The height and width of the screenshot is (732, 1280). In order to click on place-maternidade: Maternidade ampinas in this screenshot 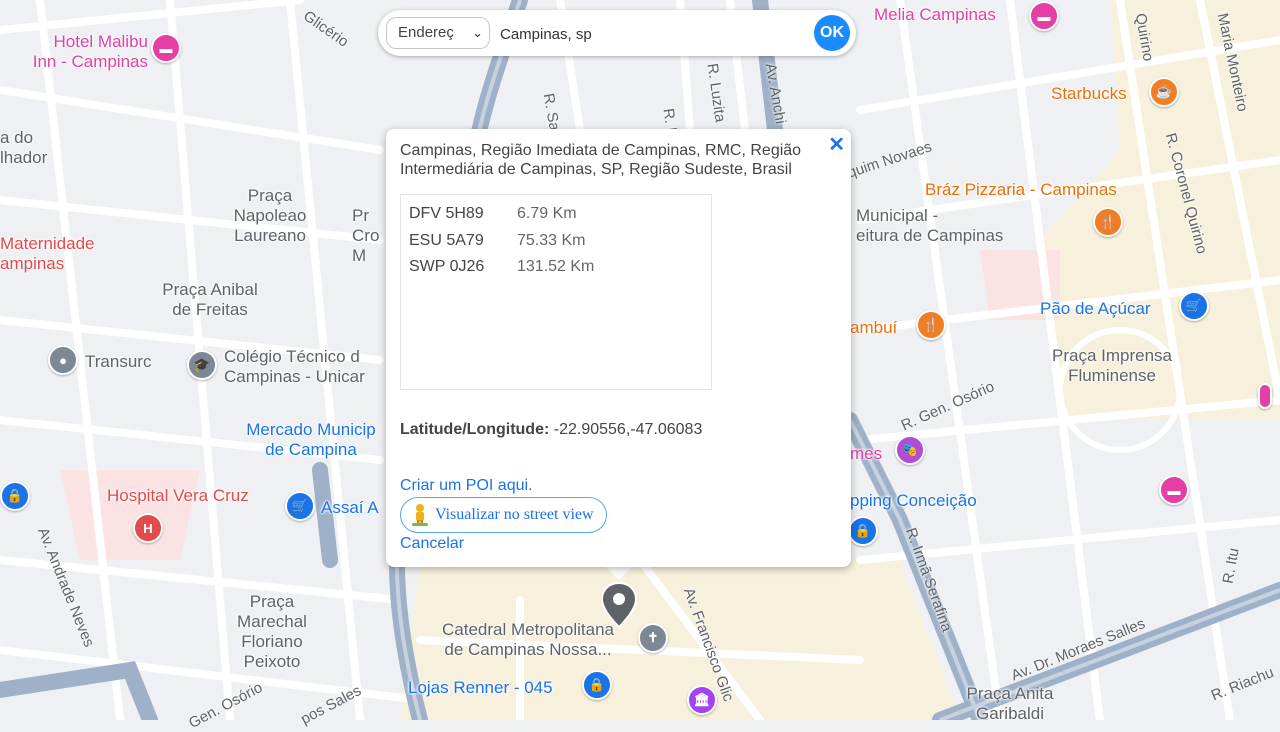, I will do `click(47, 254)`.